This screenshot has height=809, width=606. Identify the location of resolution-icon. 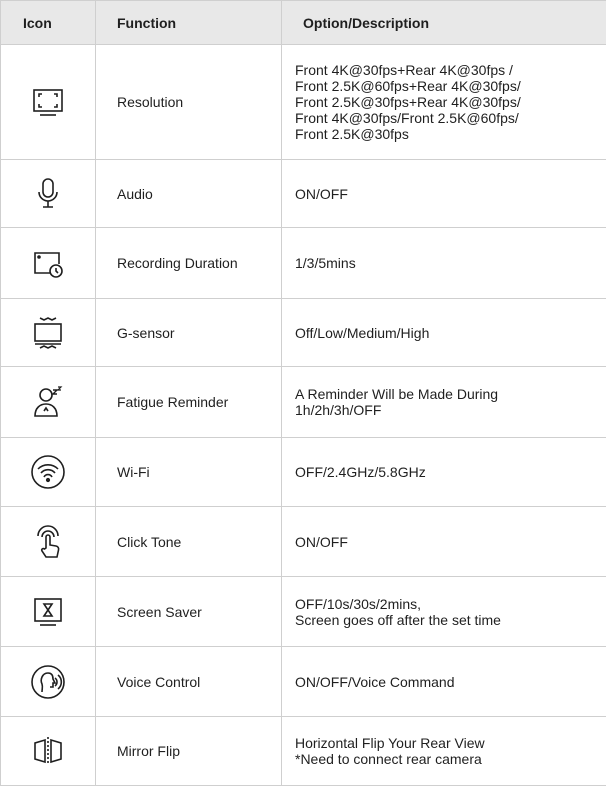
(48, 102).